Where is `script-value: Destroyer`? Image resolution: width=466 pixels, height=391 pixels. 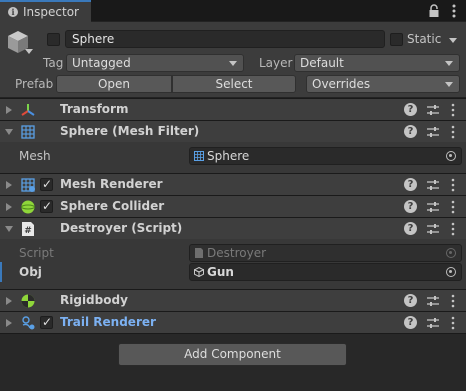 script-value: Destroyer is located at coordinates (237, 253).